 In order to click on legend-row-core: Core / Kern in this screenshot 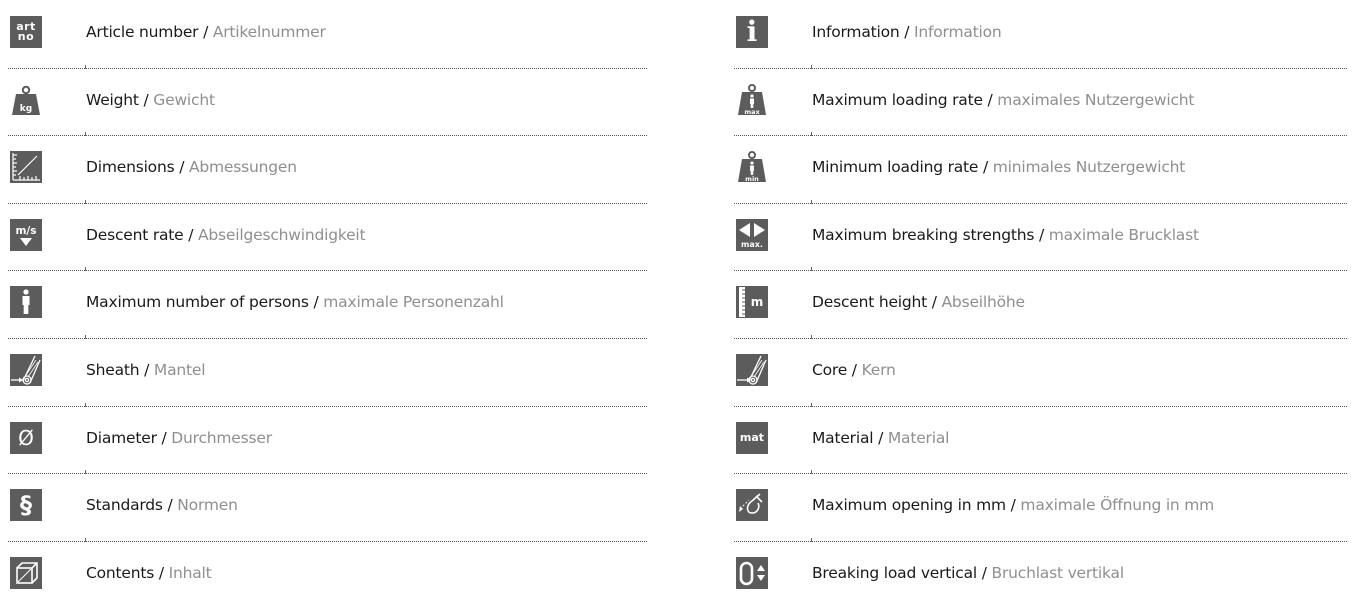, I will do `click(1040, 373)`.